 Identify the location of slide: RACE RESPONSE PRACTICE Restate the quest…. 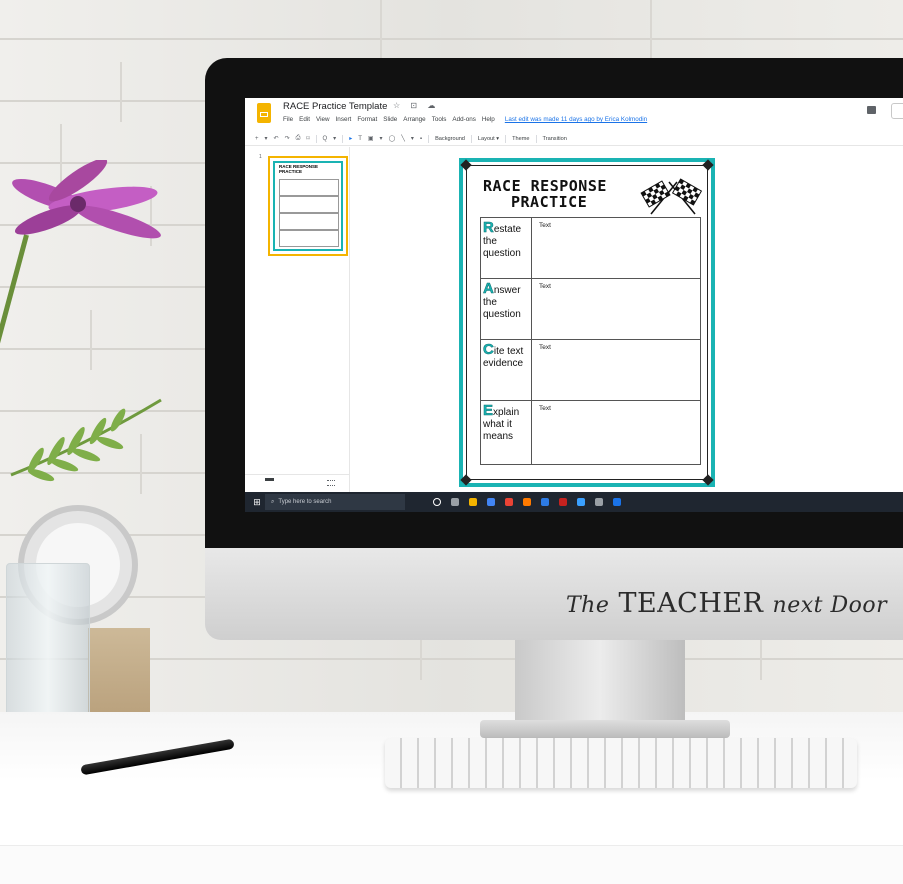
(587, 322).